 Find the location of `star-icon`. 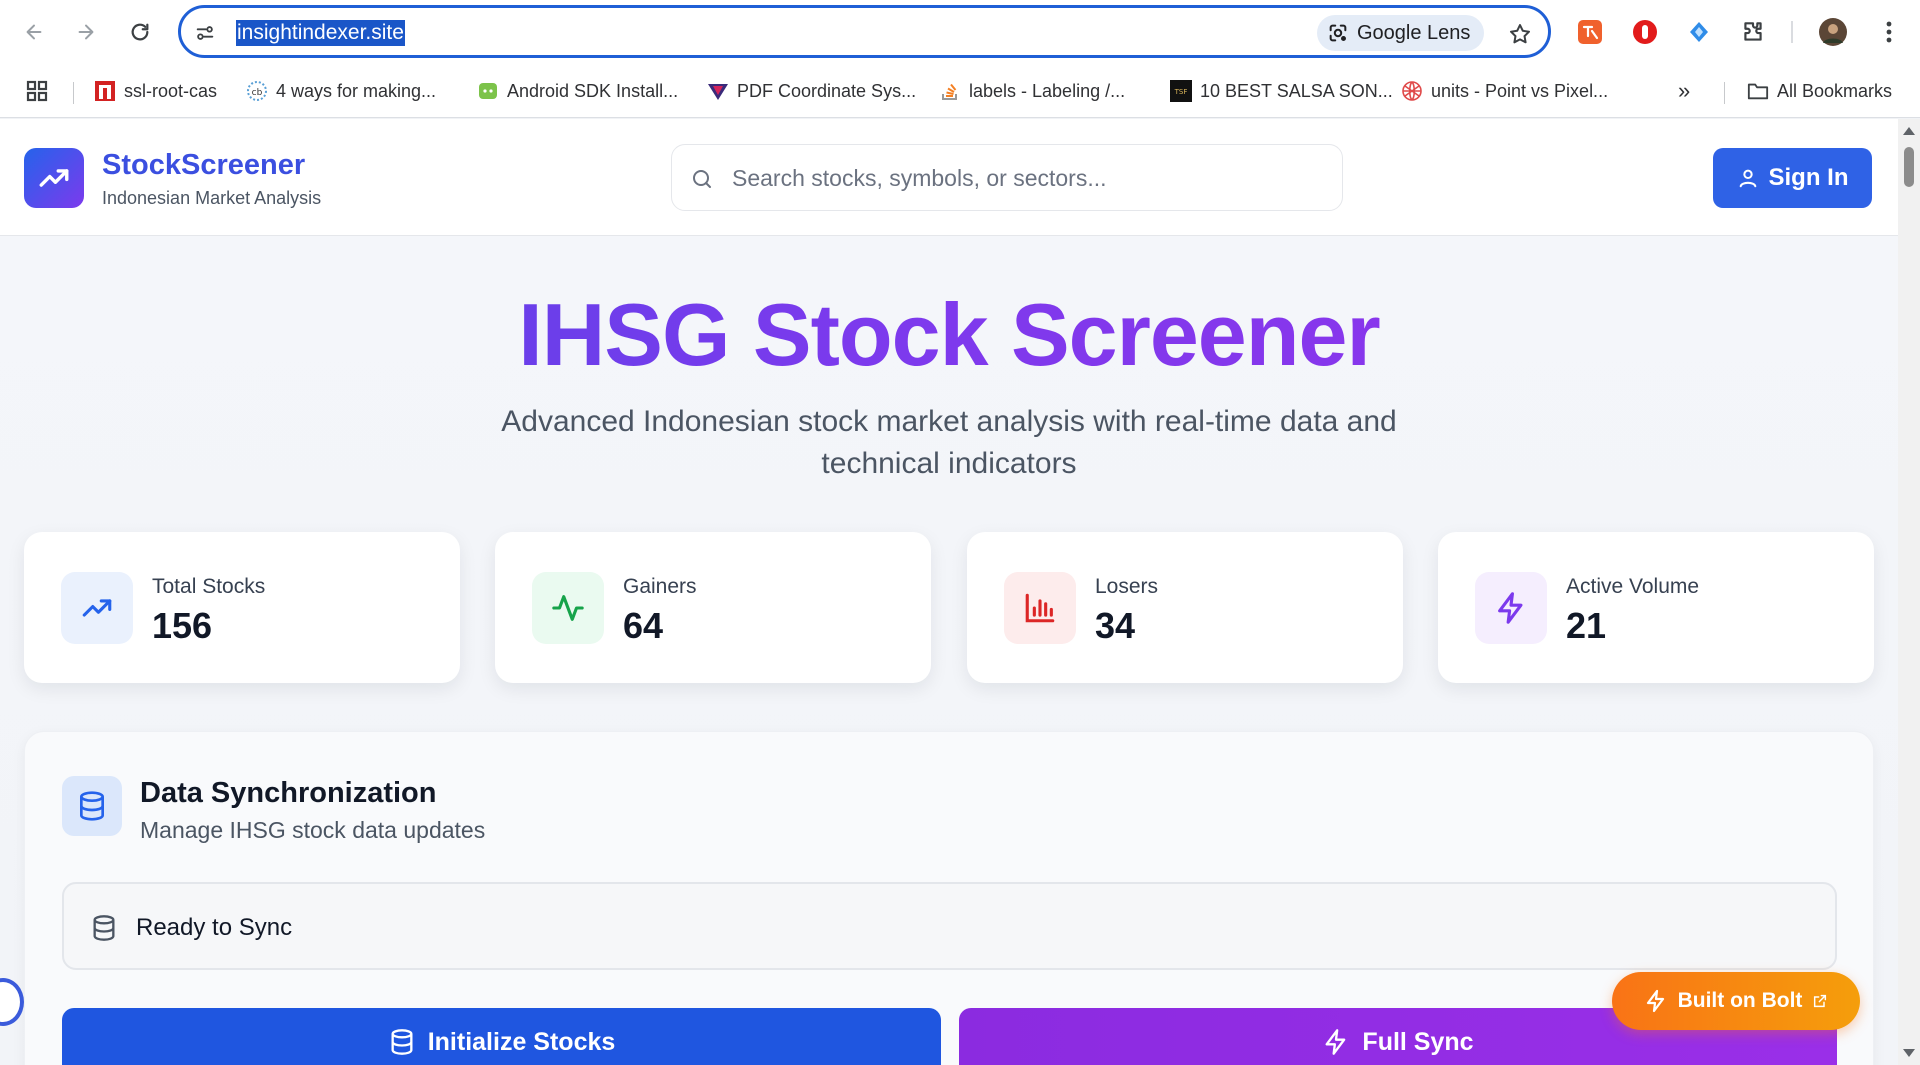

star-icon is located at coordinates (1520, 34).